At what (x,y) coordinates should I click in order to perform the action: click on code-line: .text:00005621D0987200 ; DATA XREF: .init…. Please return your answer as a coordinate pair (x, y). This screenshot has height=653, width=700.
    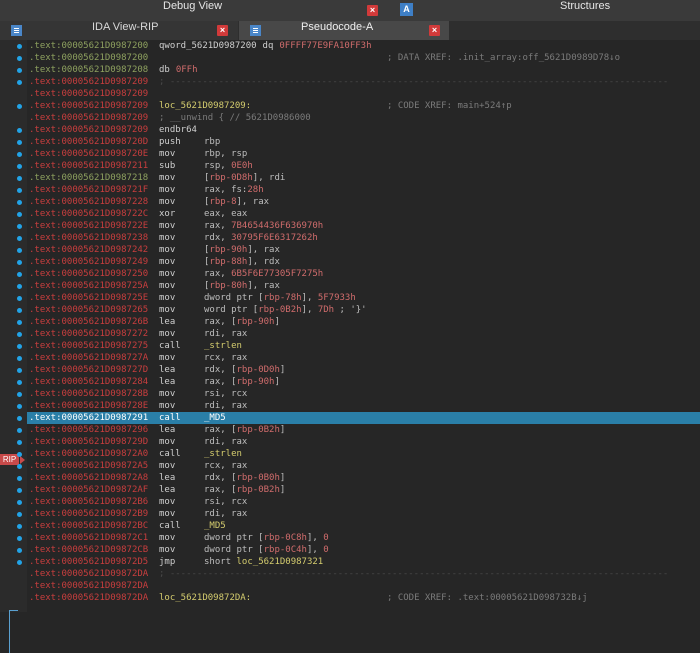
    Looking at the image, I should click on (363, 58).